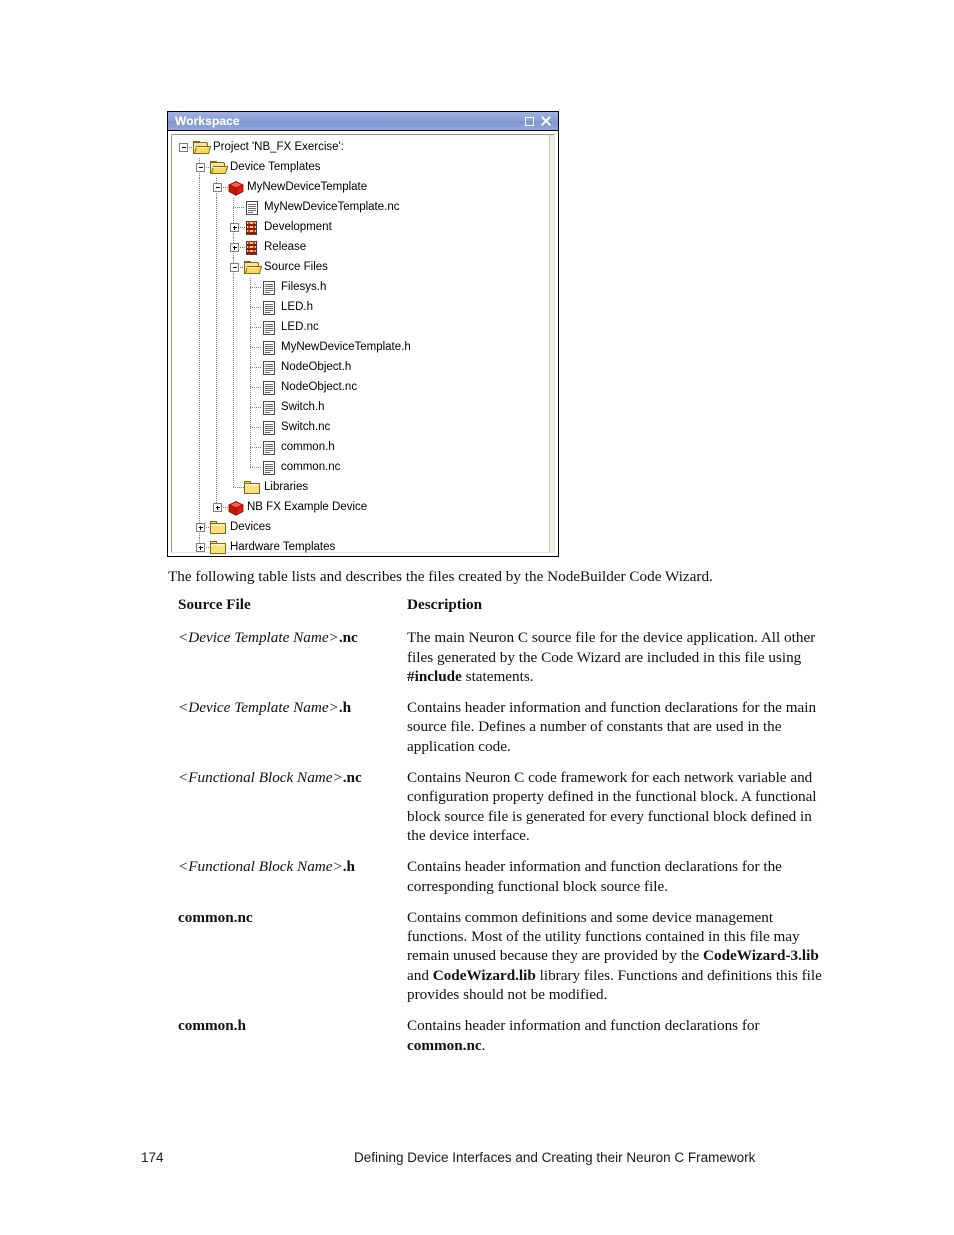 The image size is (954, 1235). Describe the element at coordinates (292, 866) in the screenshot. I see `table-cell-source-file: <Functional Block Name>.h` at that location.